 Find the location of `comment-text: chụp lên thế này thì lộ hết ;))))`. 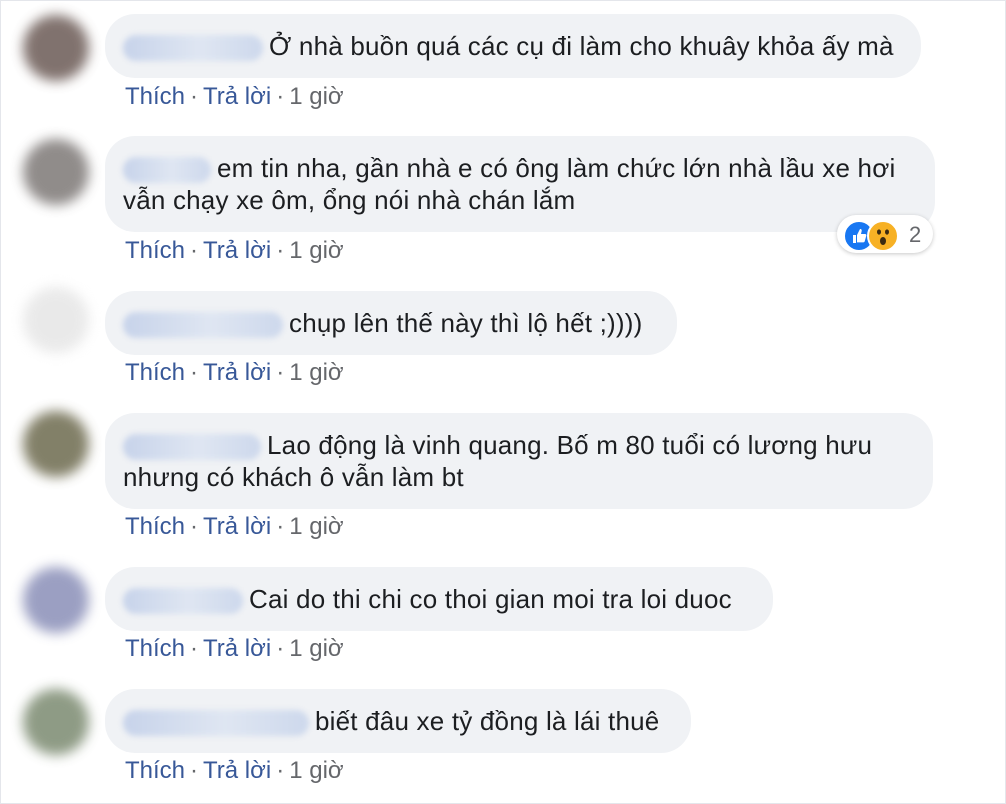

comment-text: chụp lên thế này thì lộ hết ;)))) is located at coordinates (466, 323).